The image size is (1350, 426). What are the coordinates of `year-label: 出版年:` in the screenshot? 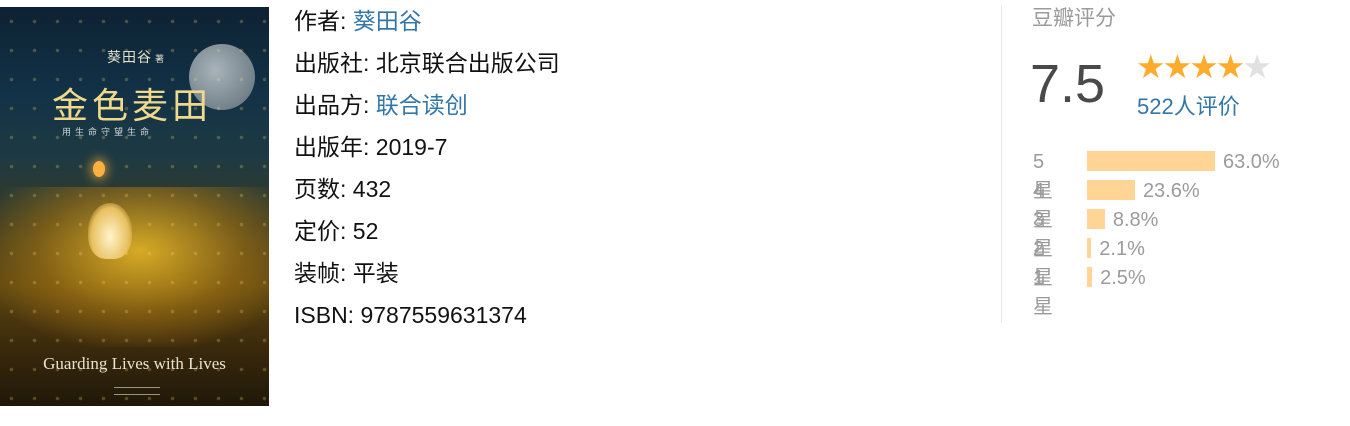 It's located at (332, 147).